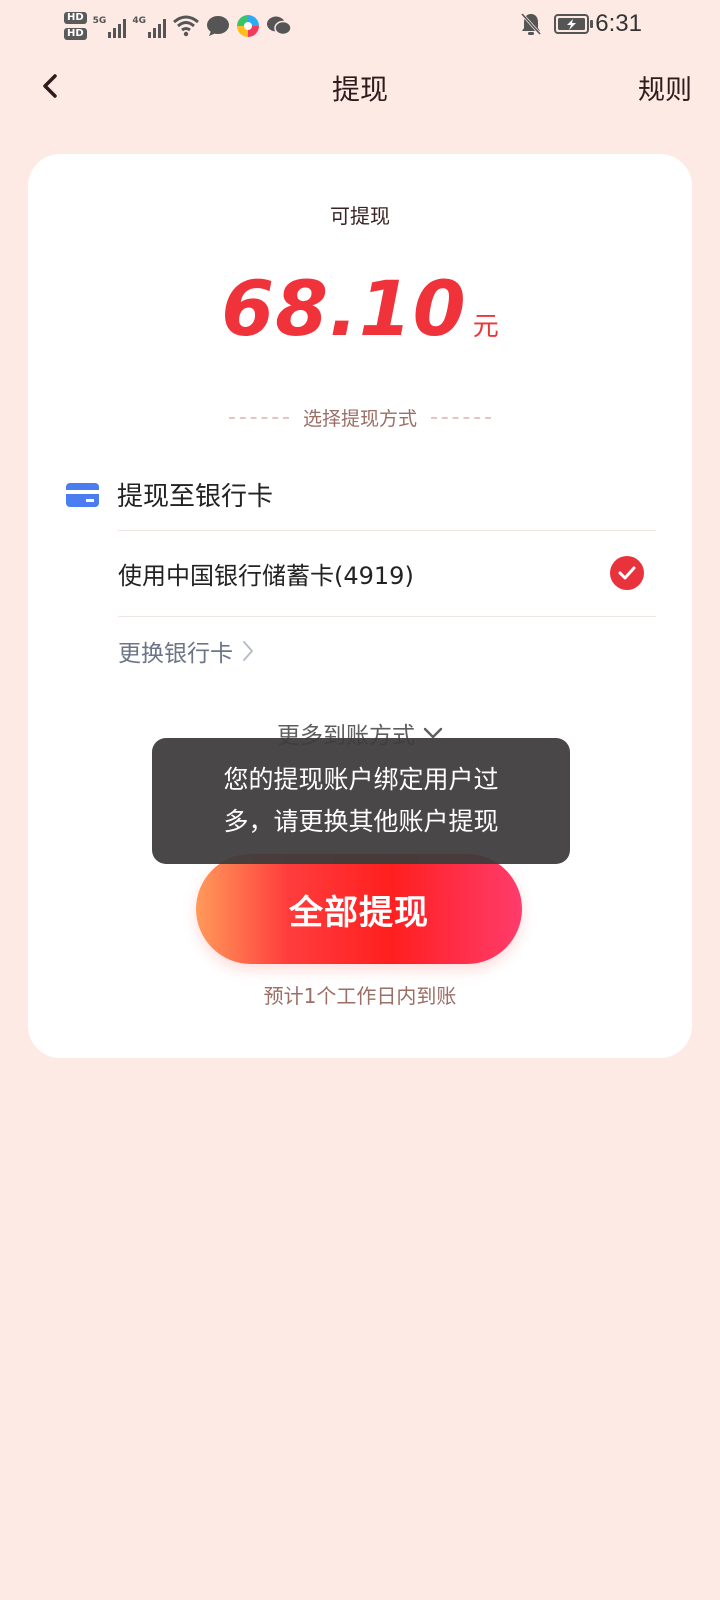 The width and height of the screenshot is (720, 1600). Describe the element at coordinates (485, 327) in the screenshot. I see `balance-unit: 元` at that location.